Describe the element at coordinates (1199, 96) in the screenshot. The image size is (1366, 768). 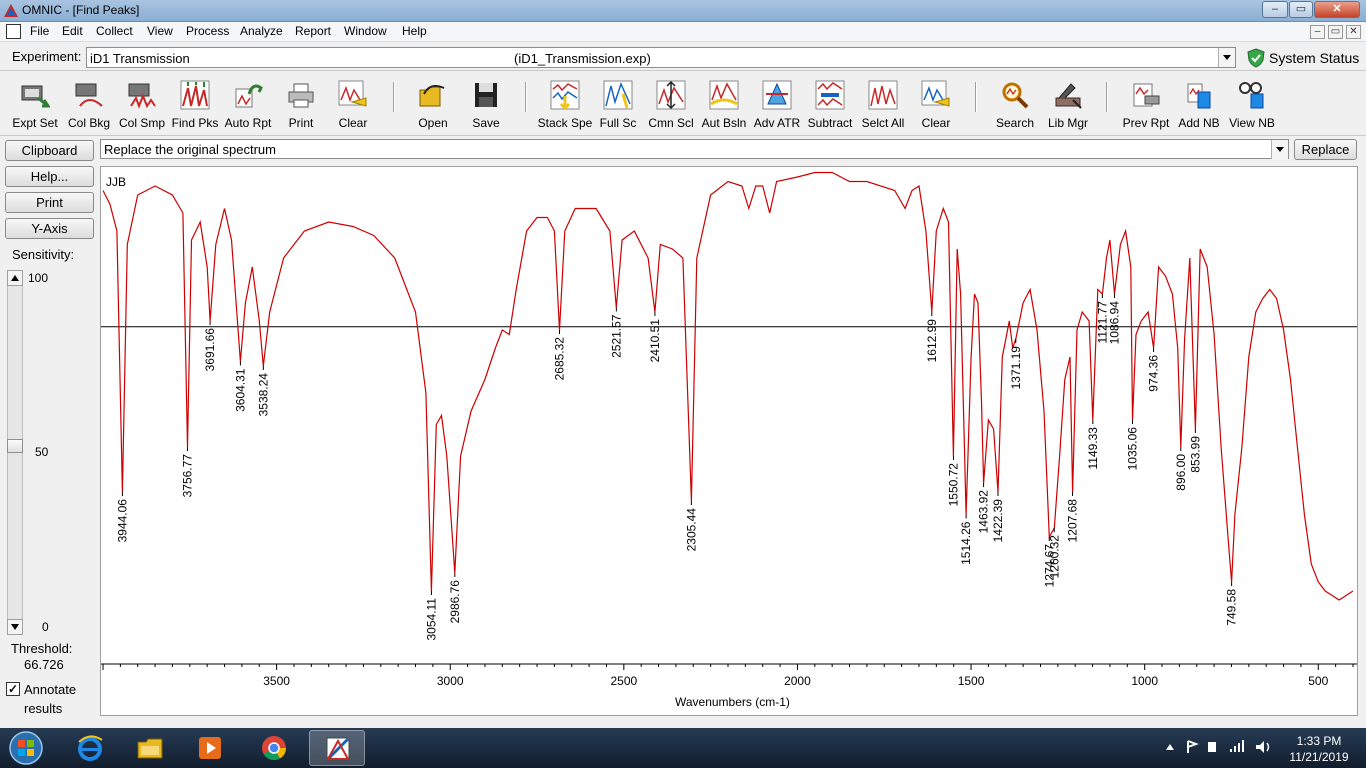
I see `add-notebook-icon` at that location.